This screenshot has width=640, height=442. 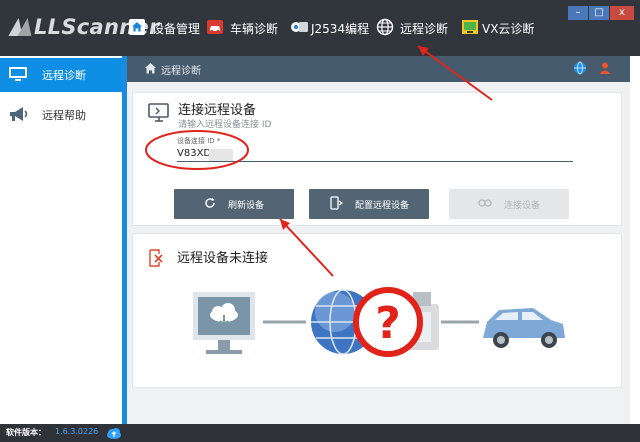 I want to click on device-id-input, so click(x=375, y=154).